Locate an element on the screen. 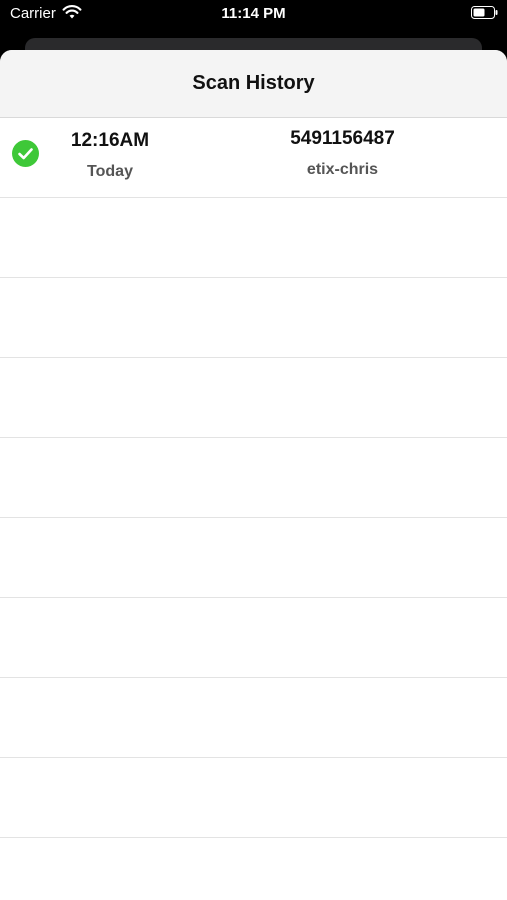 This screenshot has width=507, height=900. status-bar: Carrier 11:14 PM is located at coordinates (253, 15).